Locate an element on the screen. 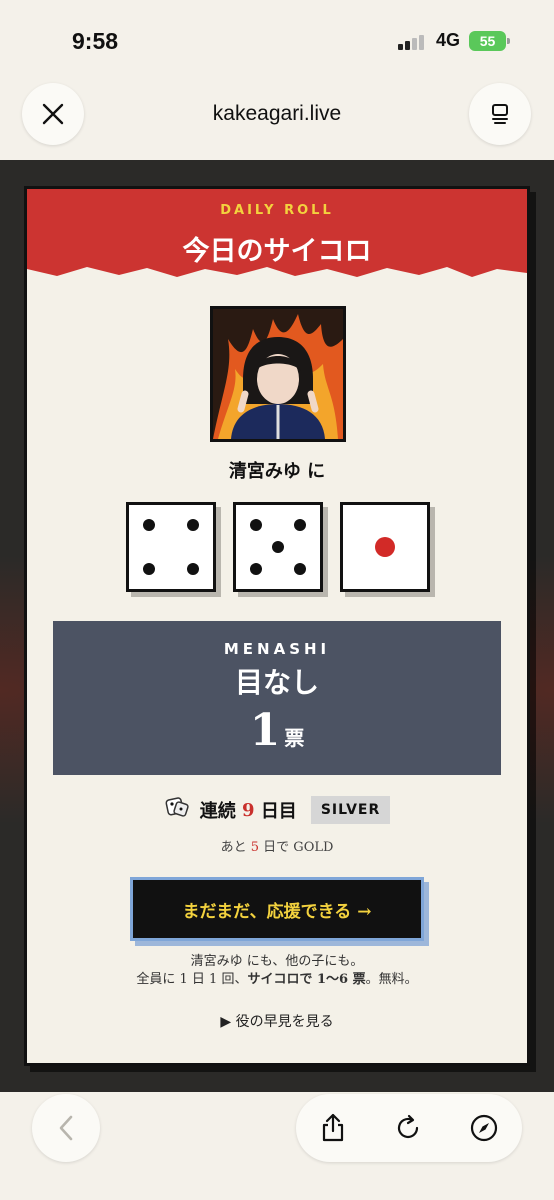 The height and width of the screenshot is (1200, 554). streak-suffix: 日目 is located at coordinates (278, 811).